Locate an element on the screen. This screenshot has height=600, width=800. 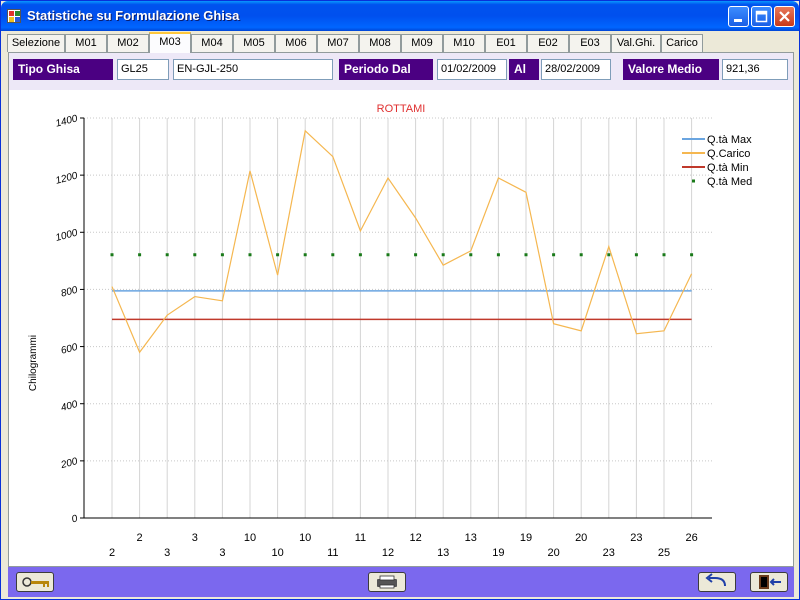
x-tick-label: 25 is located at coordinates (664, 553).